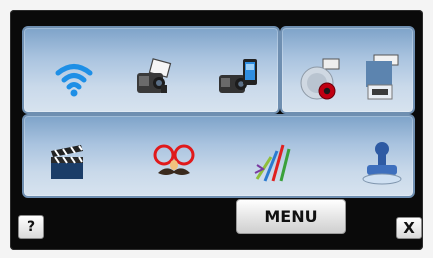  I want to click on camcorder-phone-icon, so click(238, 76).